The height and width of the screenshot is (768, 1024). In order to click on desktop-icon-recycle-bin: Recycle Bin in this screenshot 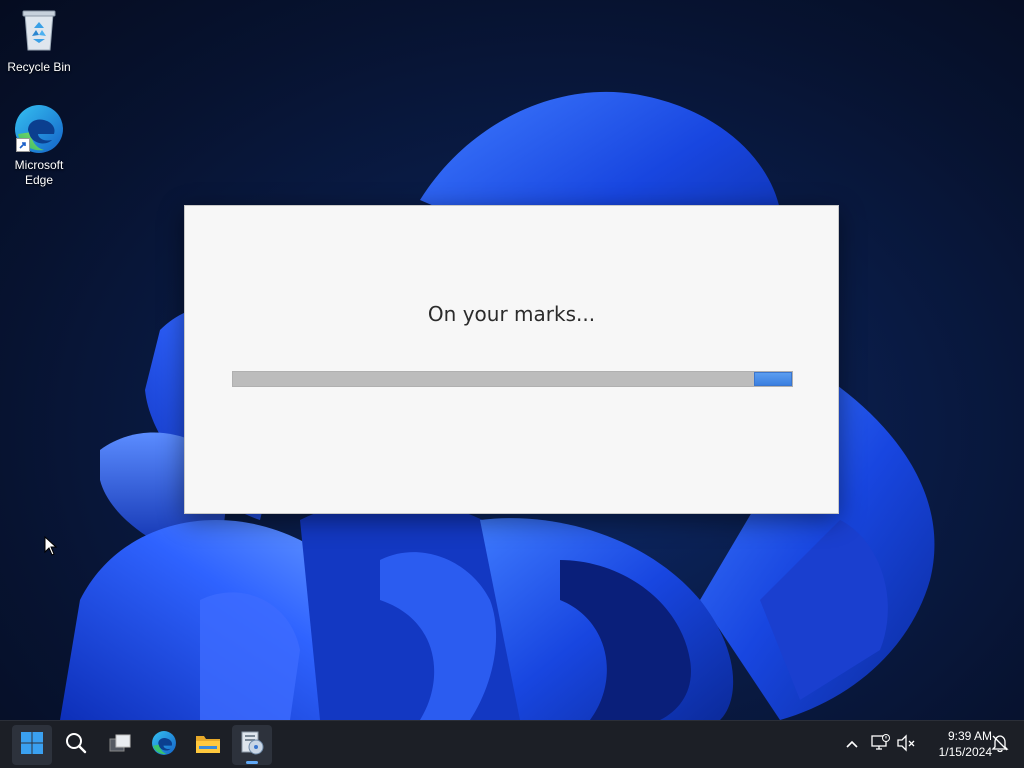, I will do `click(39, 41)`.